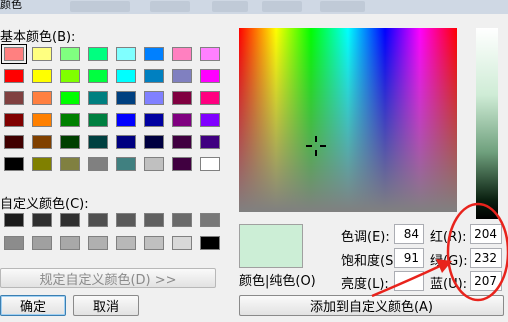 The width and height of the screenshot is (508, 322). What do you see at coordinates (33, 305) in the screenshot?
I see `ok-button: 确定` at bounding box center [33, 305].